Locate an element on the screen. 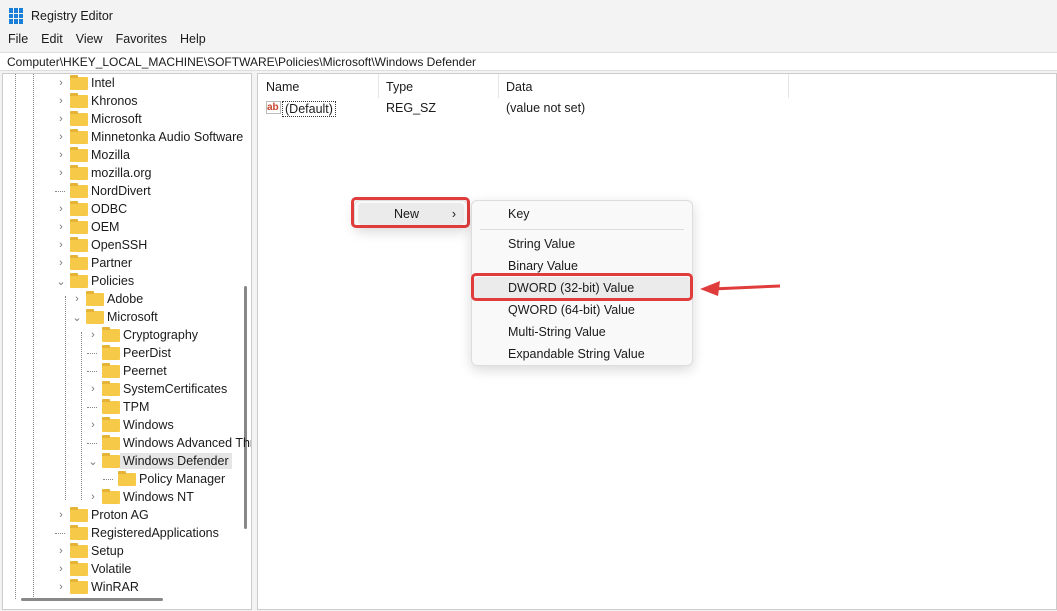 The width and height of the screenshot is (1057, 611). tree-item: Windows Advanced Threat Protection is located at coordinates (127, 443).